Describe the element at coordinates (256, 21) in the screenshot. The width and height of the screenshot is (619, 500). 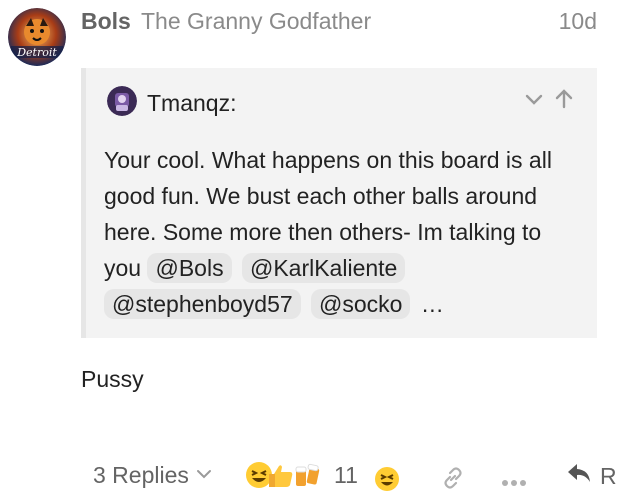
I see `full-name: The Granny Godfather` at that location.